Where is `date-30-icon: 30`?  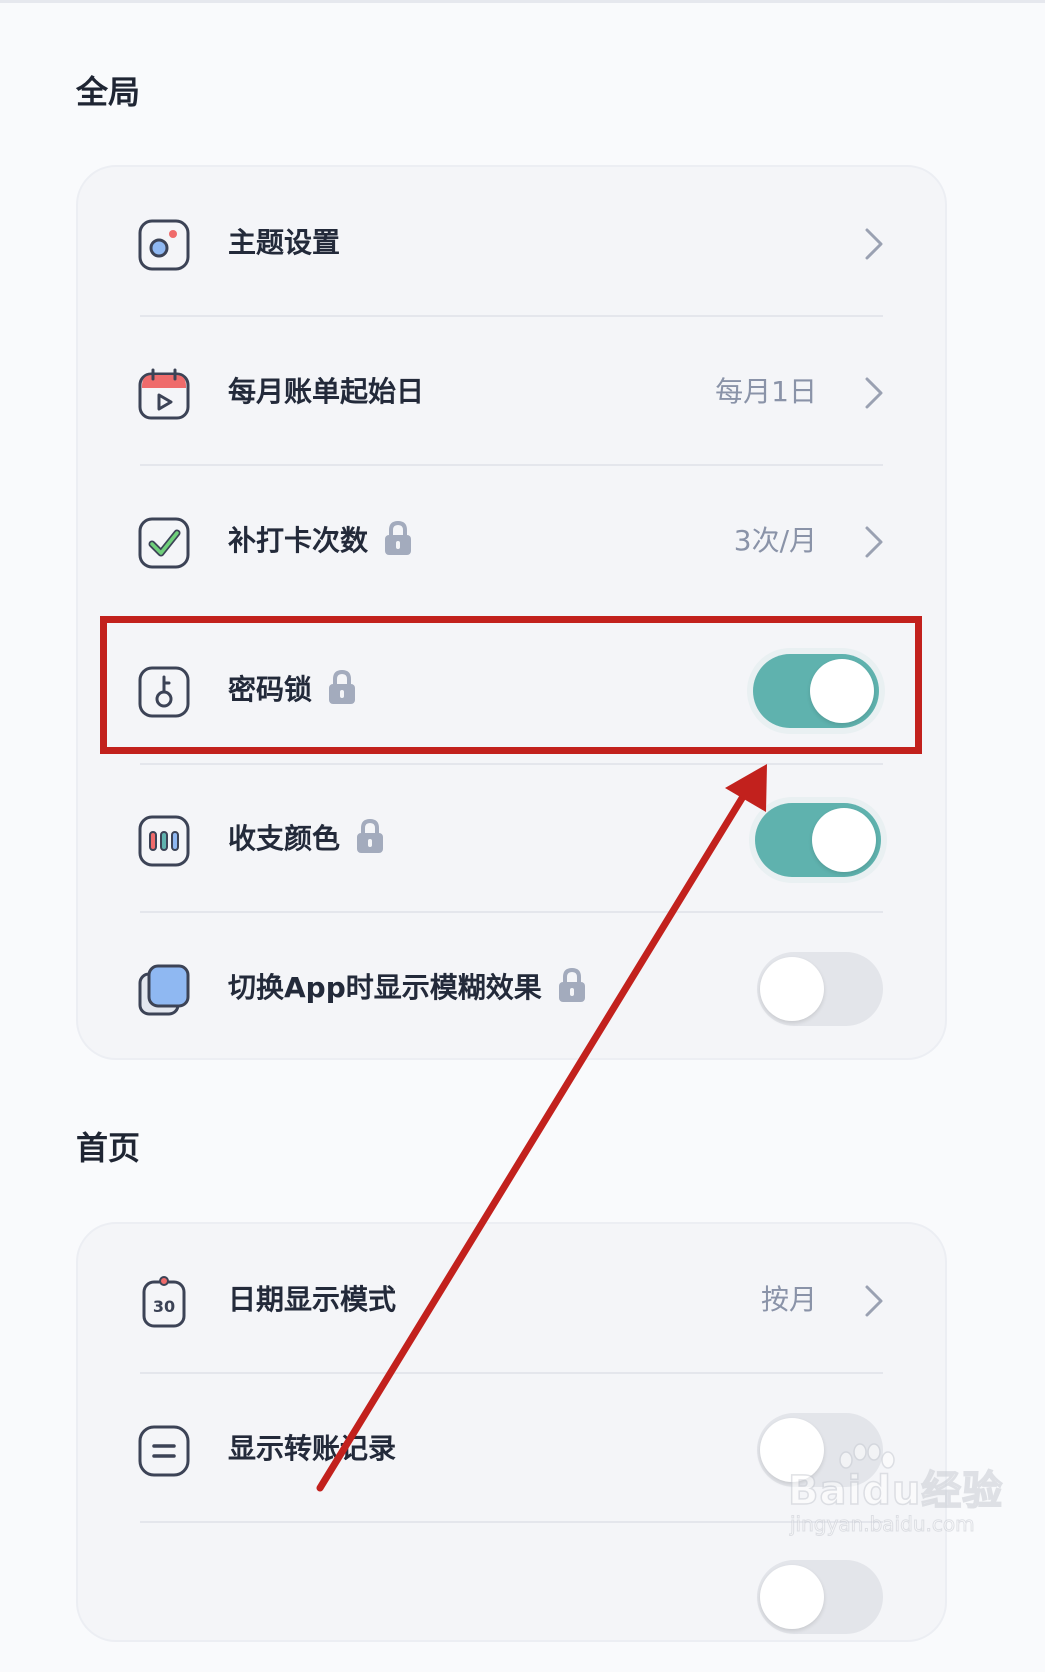 date-30-icon: 30 is located at coordinates (164, 1302).